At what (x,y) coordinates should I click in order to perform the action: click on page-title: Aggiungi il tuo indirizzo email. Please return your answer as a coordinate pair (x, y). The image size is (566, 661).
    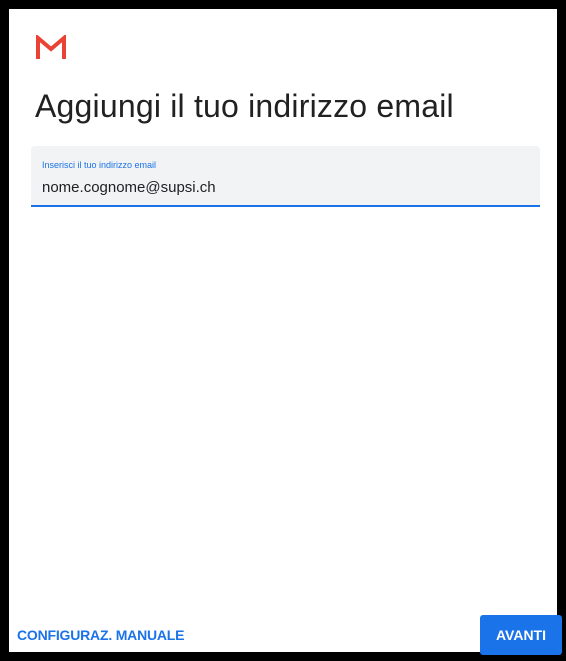
    Looking at the image, I should click on (244, 106).